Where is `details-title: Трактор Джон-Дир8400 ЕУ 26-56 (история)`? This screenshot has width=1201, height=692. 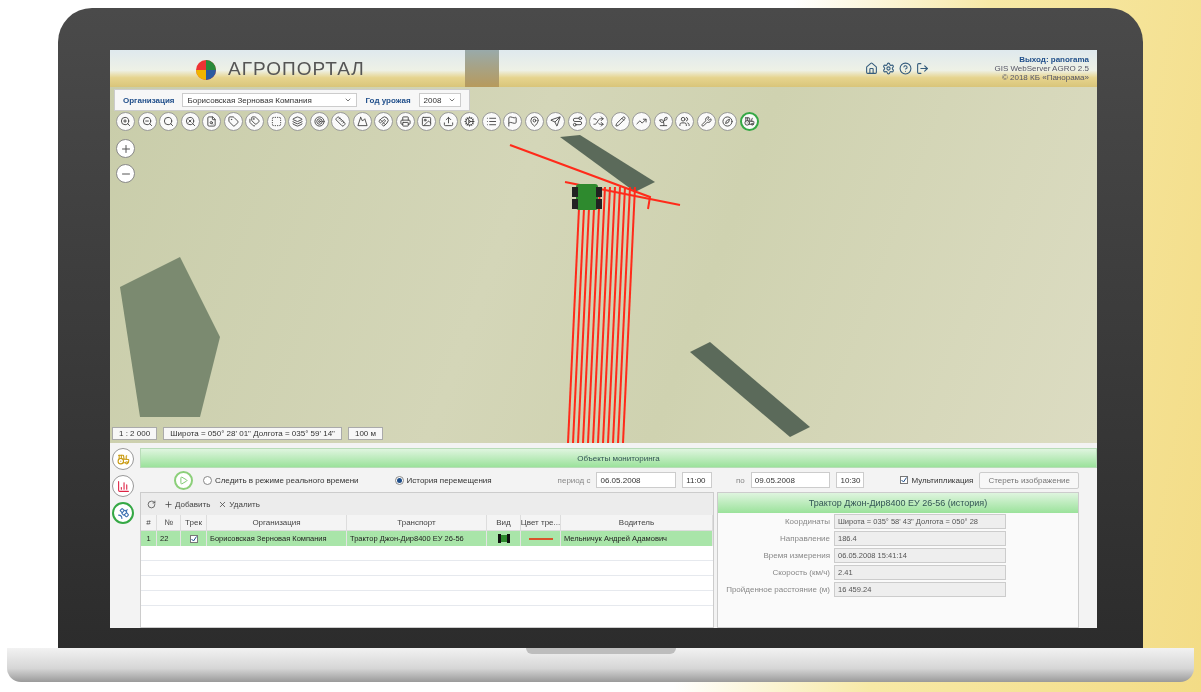
details-title: Трактор Джон-Дир8400 ЕУ 26-56 (история) is located at coordinates (898, 503).